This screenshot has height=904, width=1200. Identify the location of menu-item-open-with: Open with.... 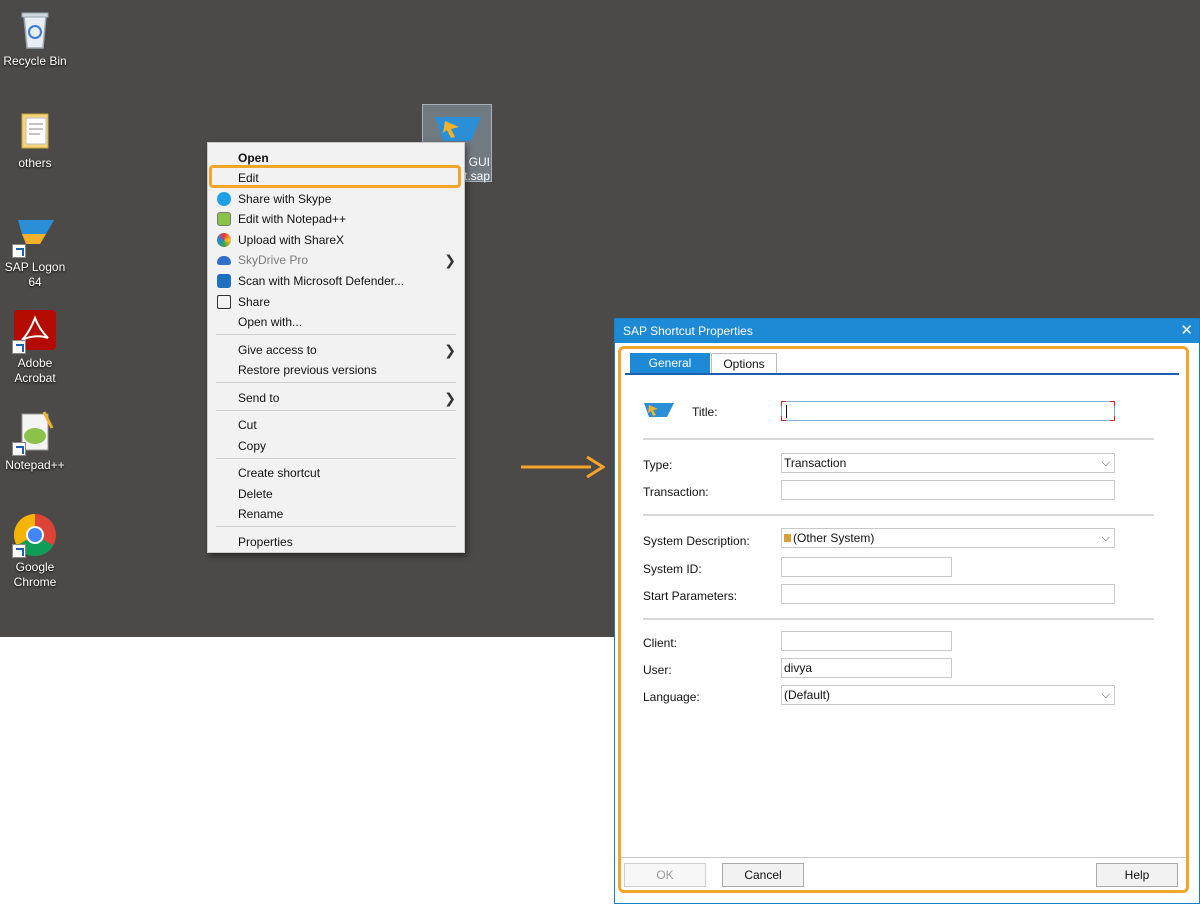
(336, 322).